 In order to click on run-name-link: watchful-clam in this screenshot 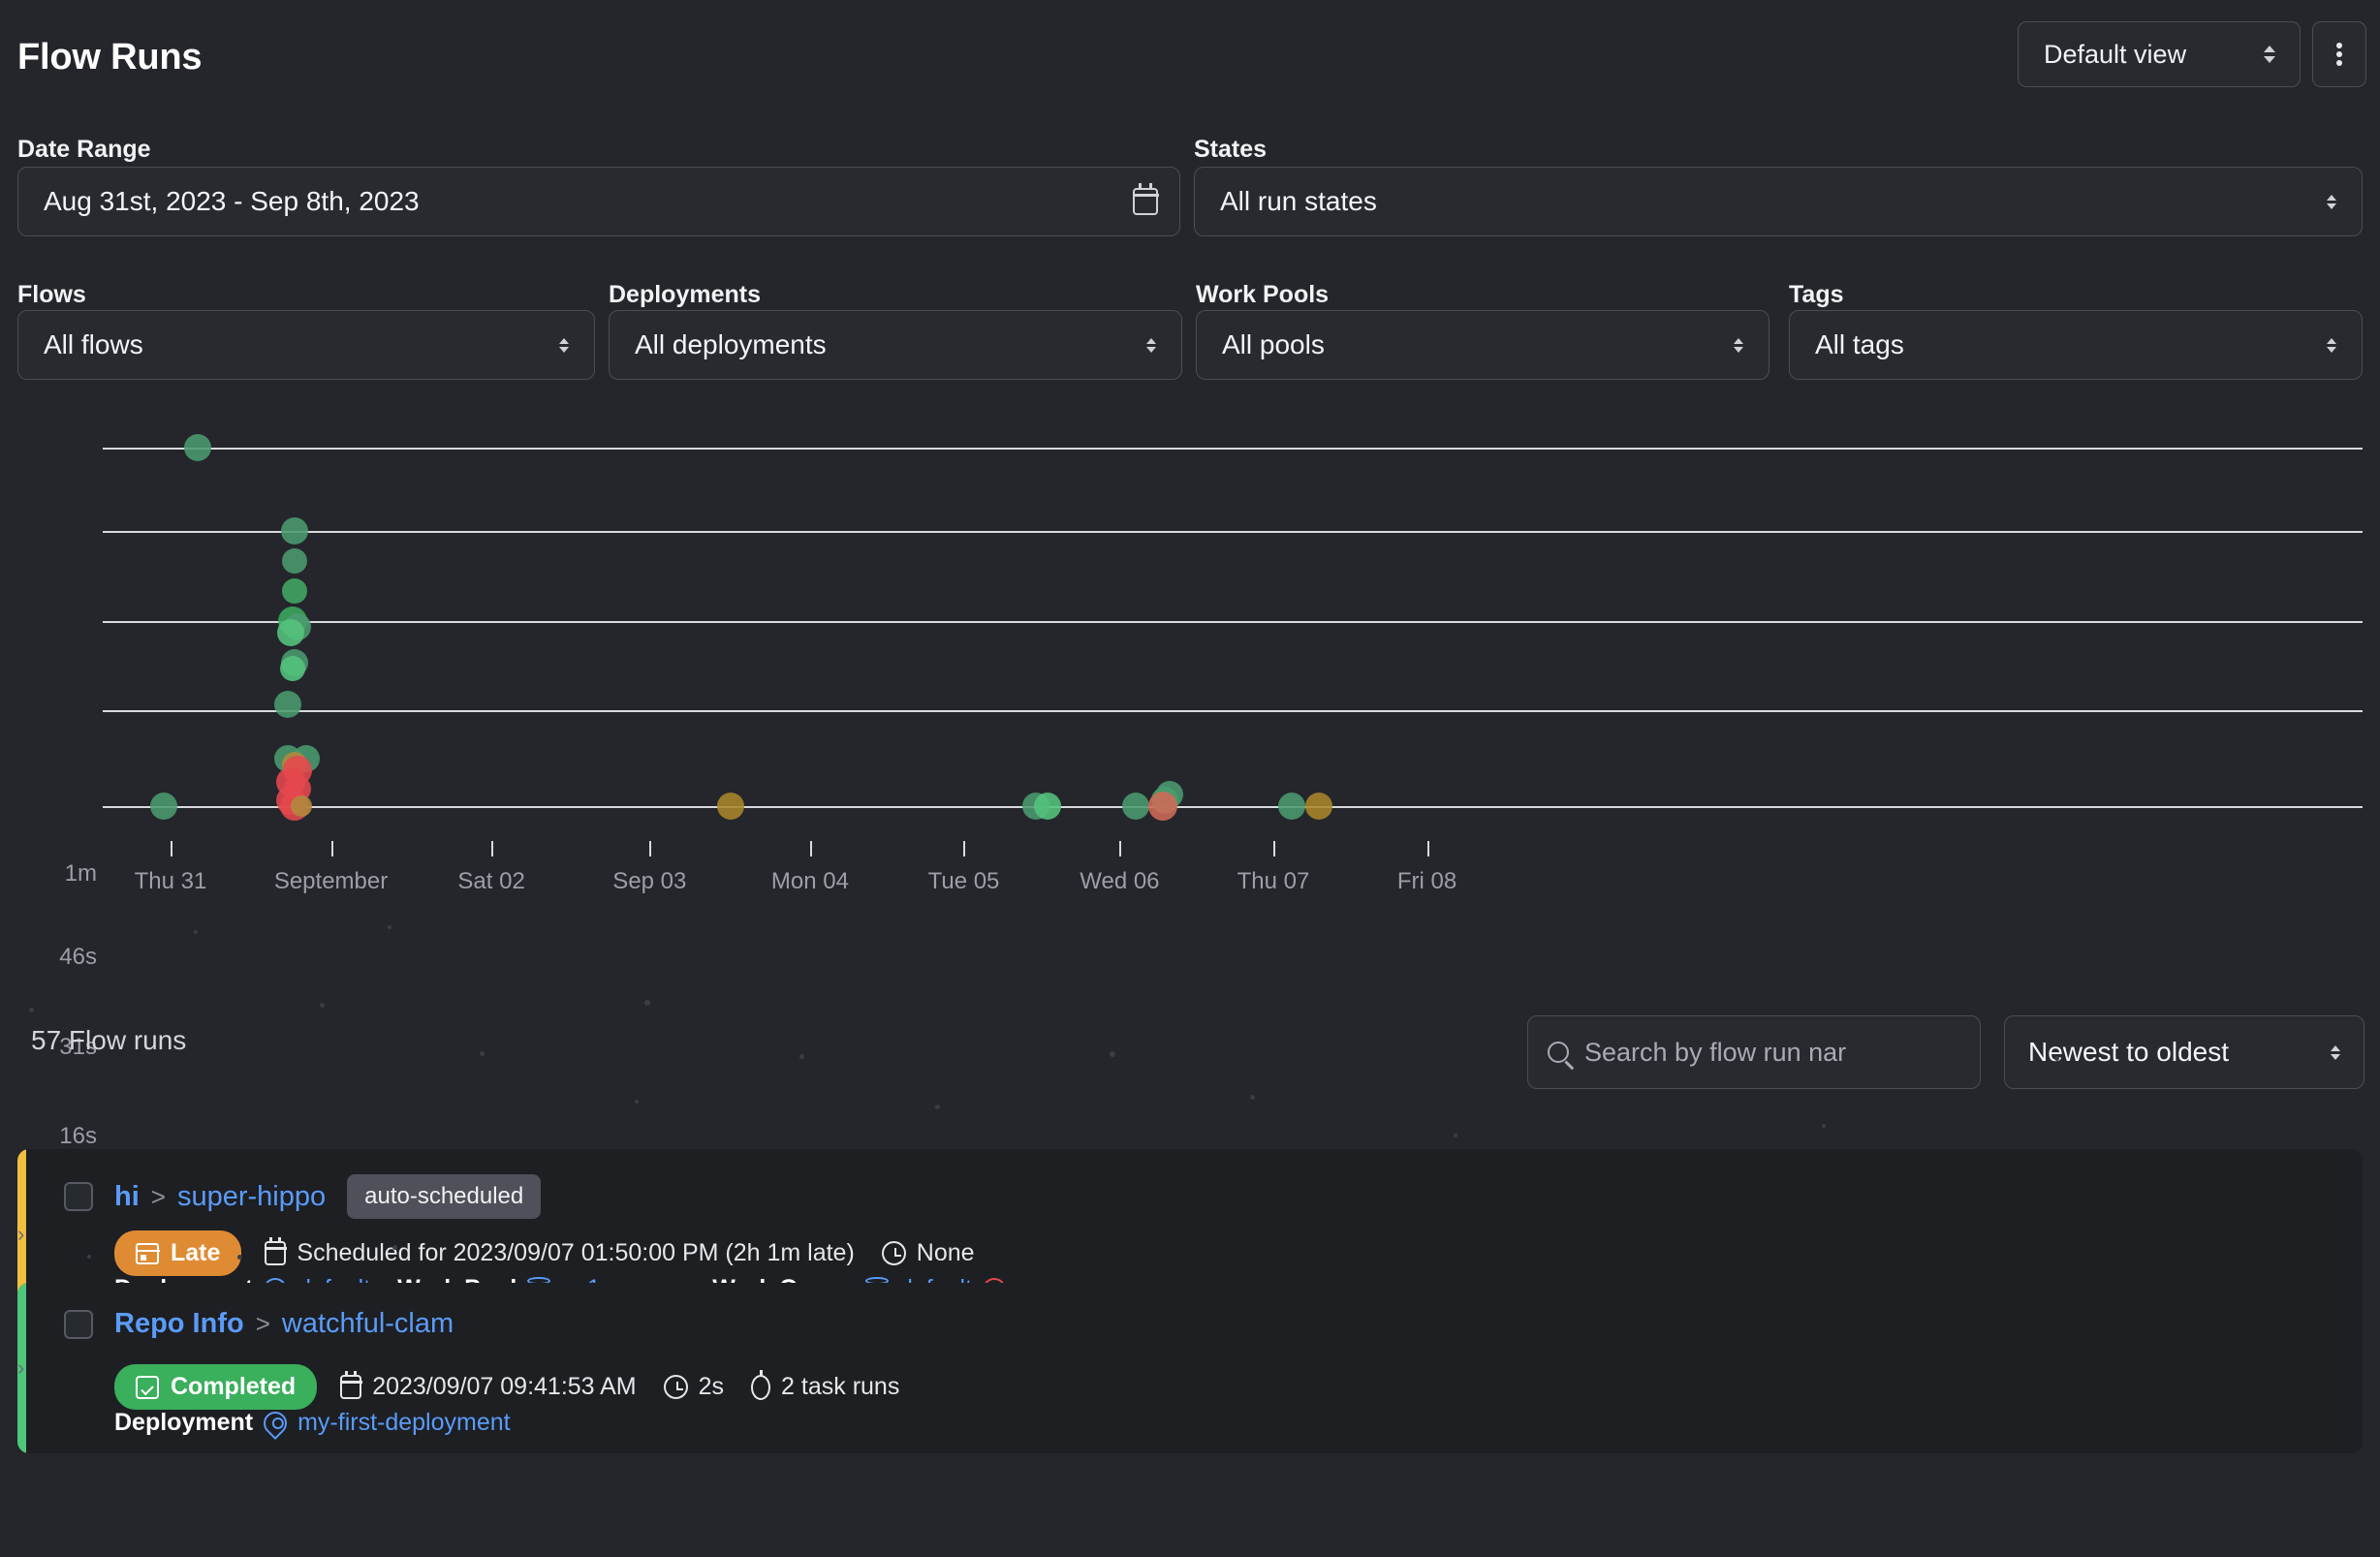, I will do `click(368, 1324)`.